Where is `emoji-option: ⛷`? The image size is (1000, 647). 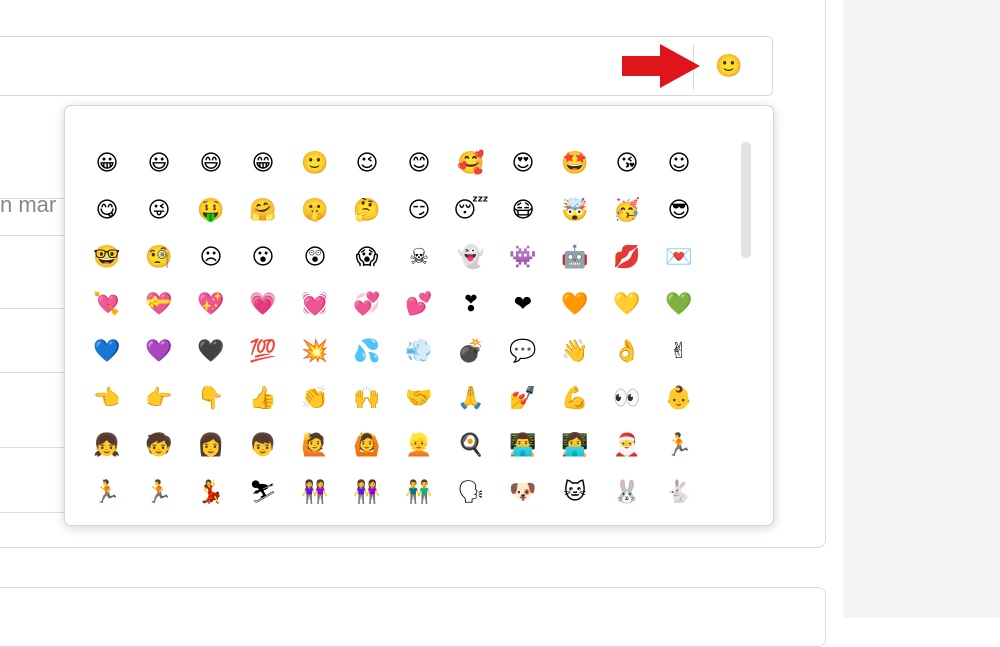
emoji-option: ⛷ is located at coordinates (263, 492).